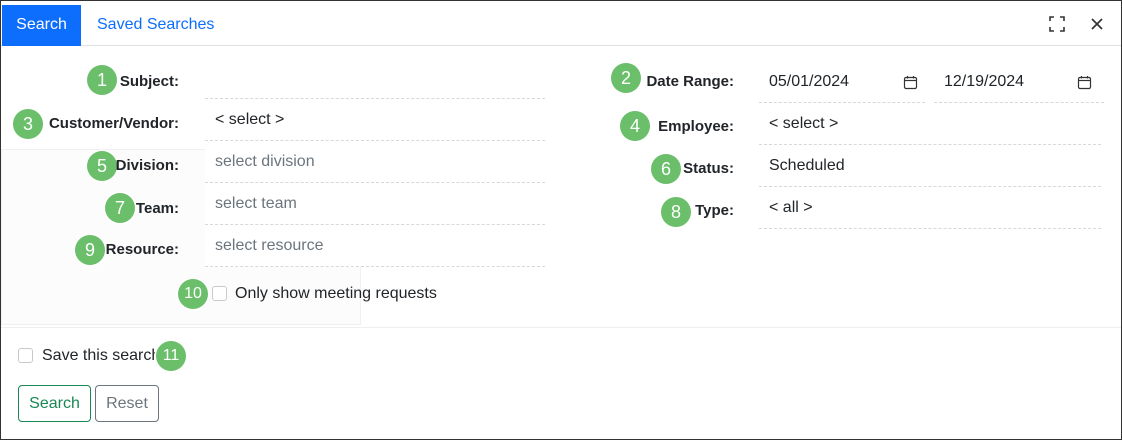 The width and height of the screenshot is (1122, 440). What do you see at coordinates (666, 169) in the screenshot?
I see `callout-badge-6: 6` at bounding box center [666, 169].